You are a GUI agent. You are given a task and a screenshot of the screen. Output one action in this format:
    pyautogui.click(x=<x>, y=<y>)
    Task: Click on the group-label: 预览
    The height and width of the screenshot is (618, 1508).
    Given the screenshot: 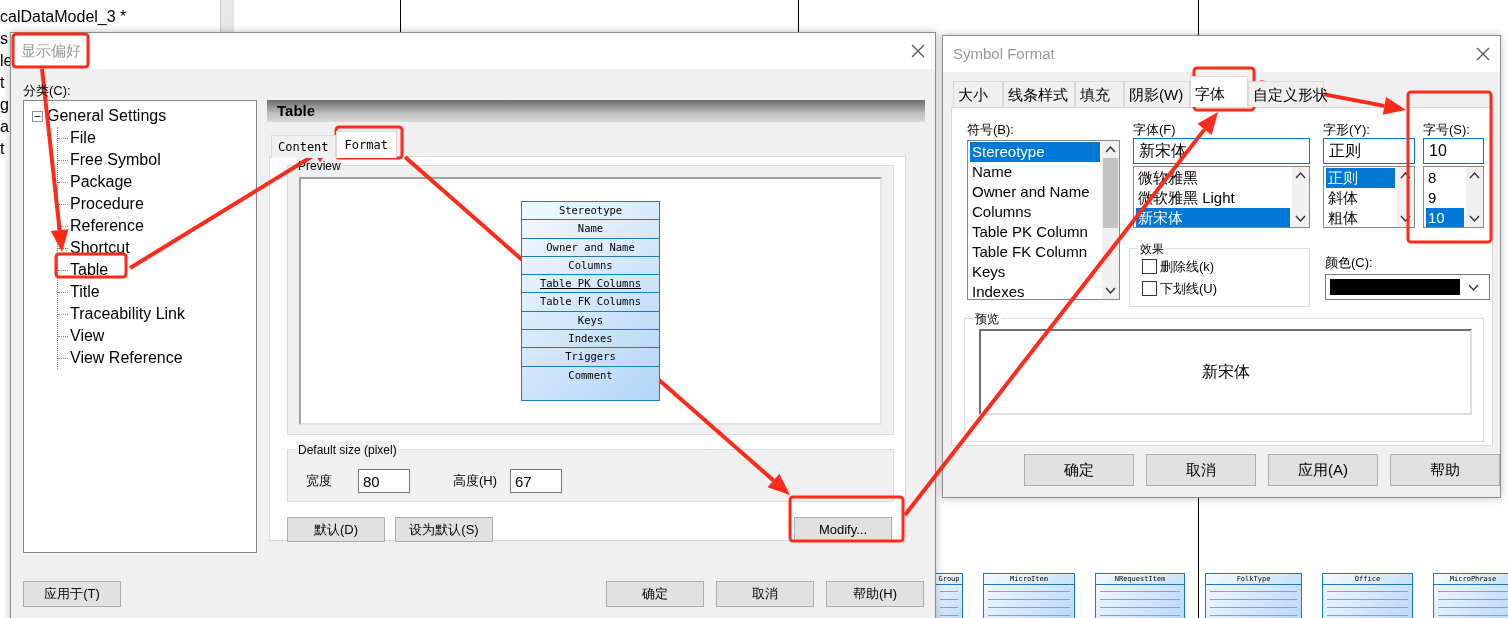 What is the action you would take?
    pyautogui.click(x=987, y=319)
    